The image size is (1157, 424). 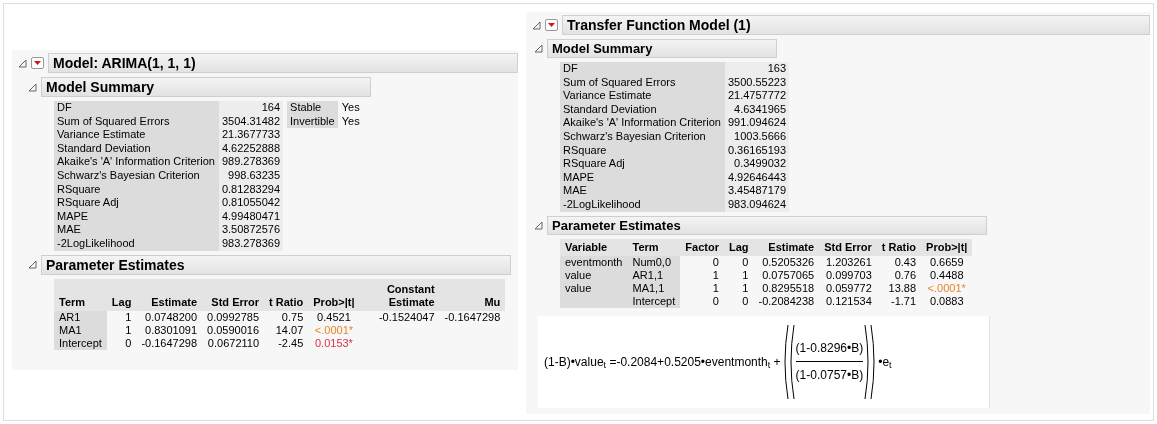 What do you see at coordinates (73, 216) in the screenshot?
I see `row-label: MAPE` at bounding box center [73, 216].